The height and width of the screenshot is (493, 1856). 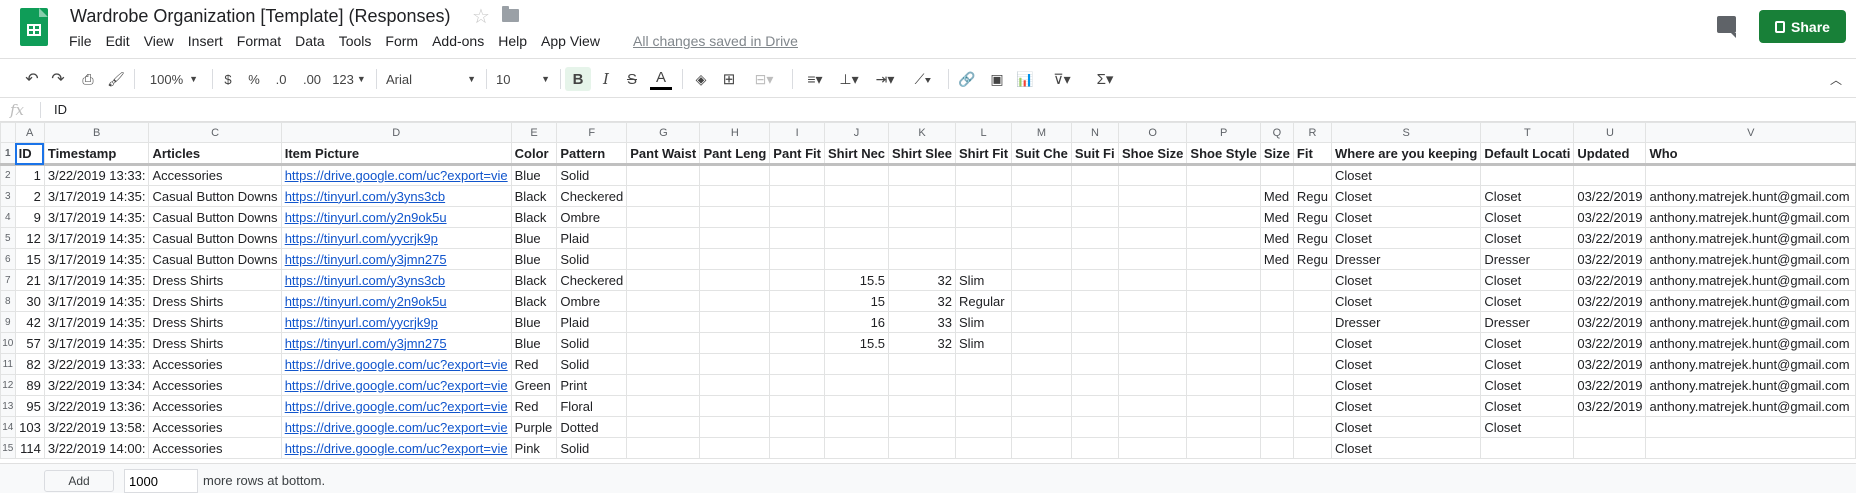 What do you see at coordinates (849, 79) in the screenshot?
I see `vertical-align-icon: ⊥▾` at bounding box center [849, 79].